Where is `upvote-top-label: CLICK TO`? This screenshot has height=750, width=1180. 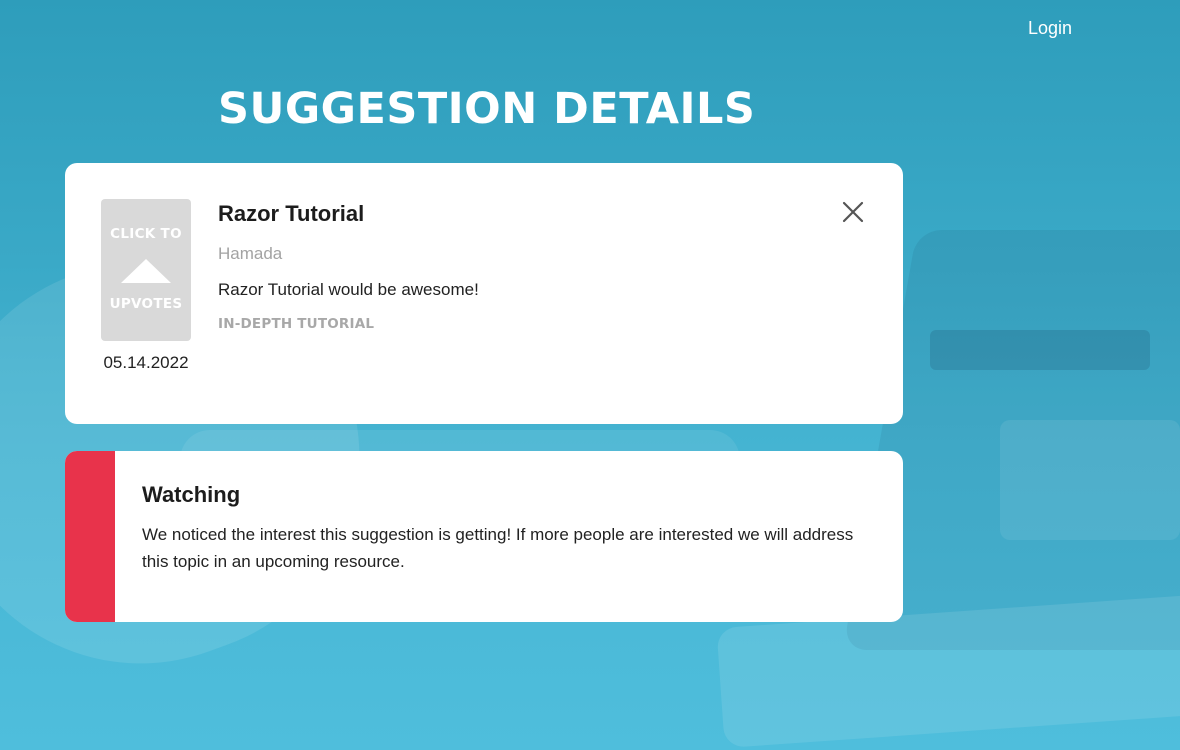
upvote-top-label: CLICK TO is located at coordinates (146, 234).